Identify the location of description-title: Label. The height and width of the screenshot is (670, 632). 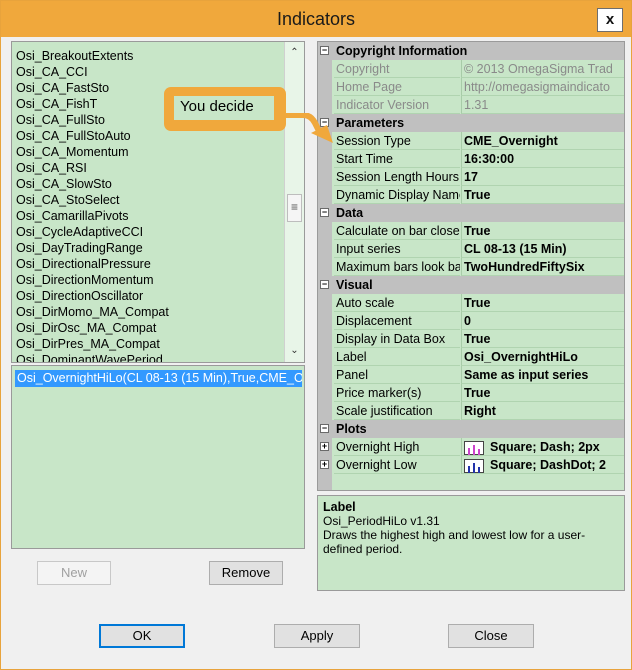
(339, 507).